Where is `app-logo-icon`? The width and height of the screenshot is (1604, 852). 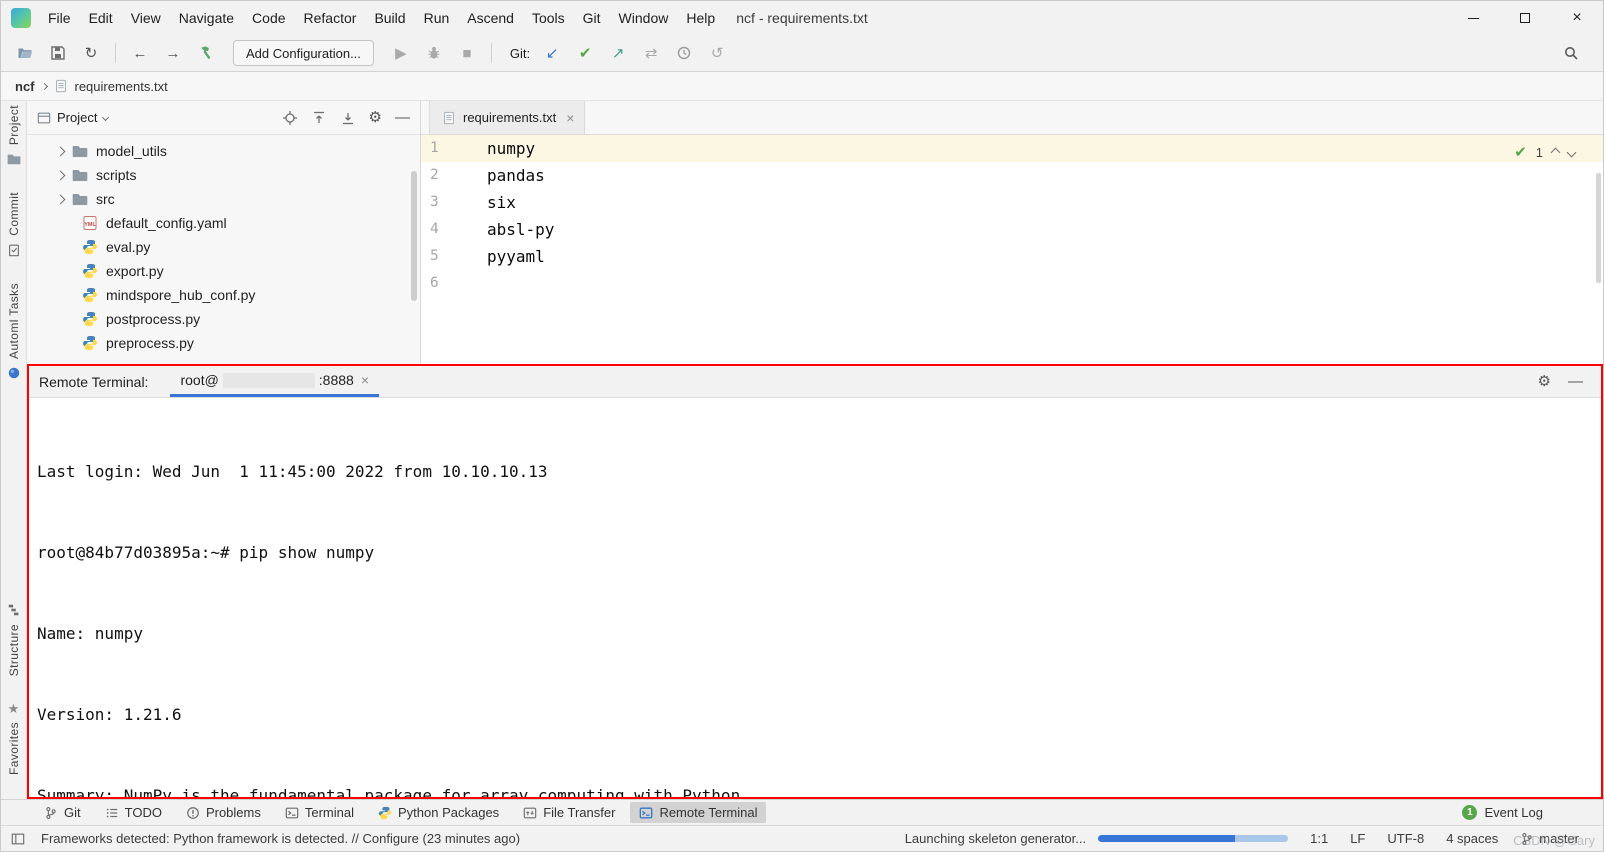
app-logo-icon is located at coordinates (21, 18).